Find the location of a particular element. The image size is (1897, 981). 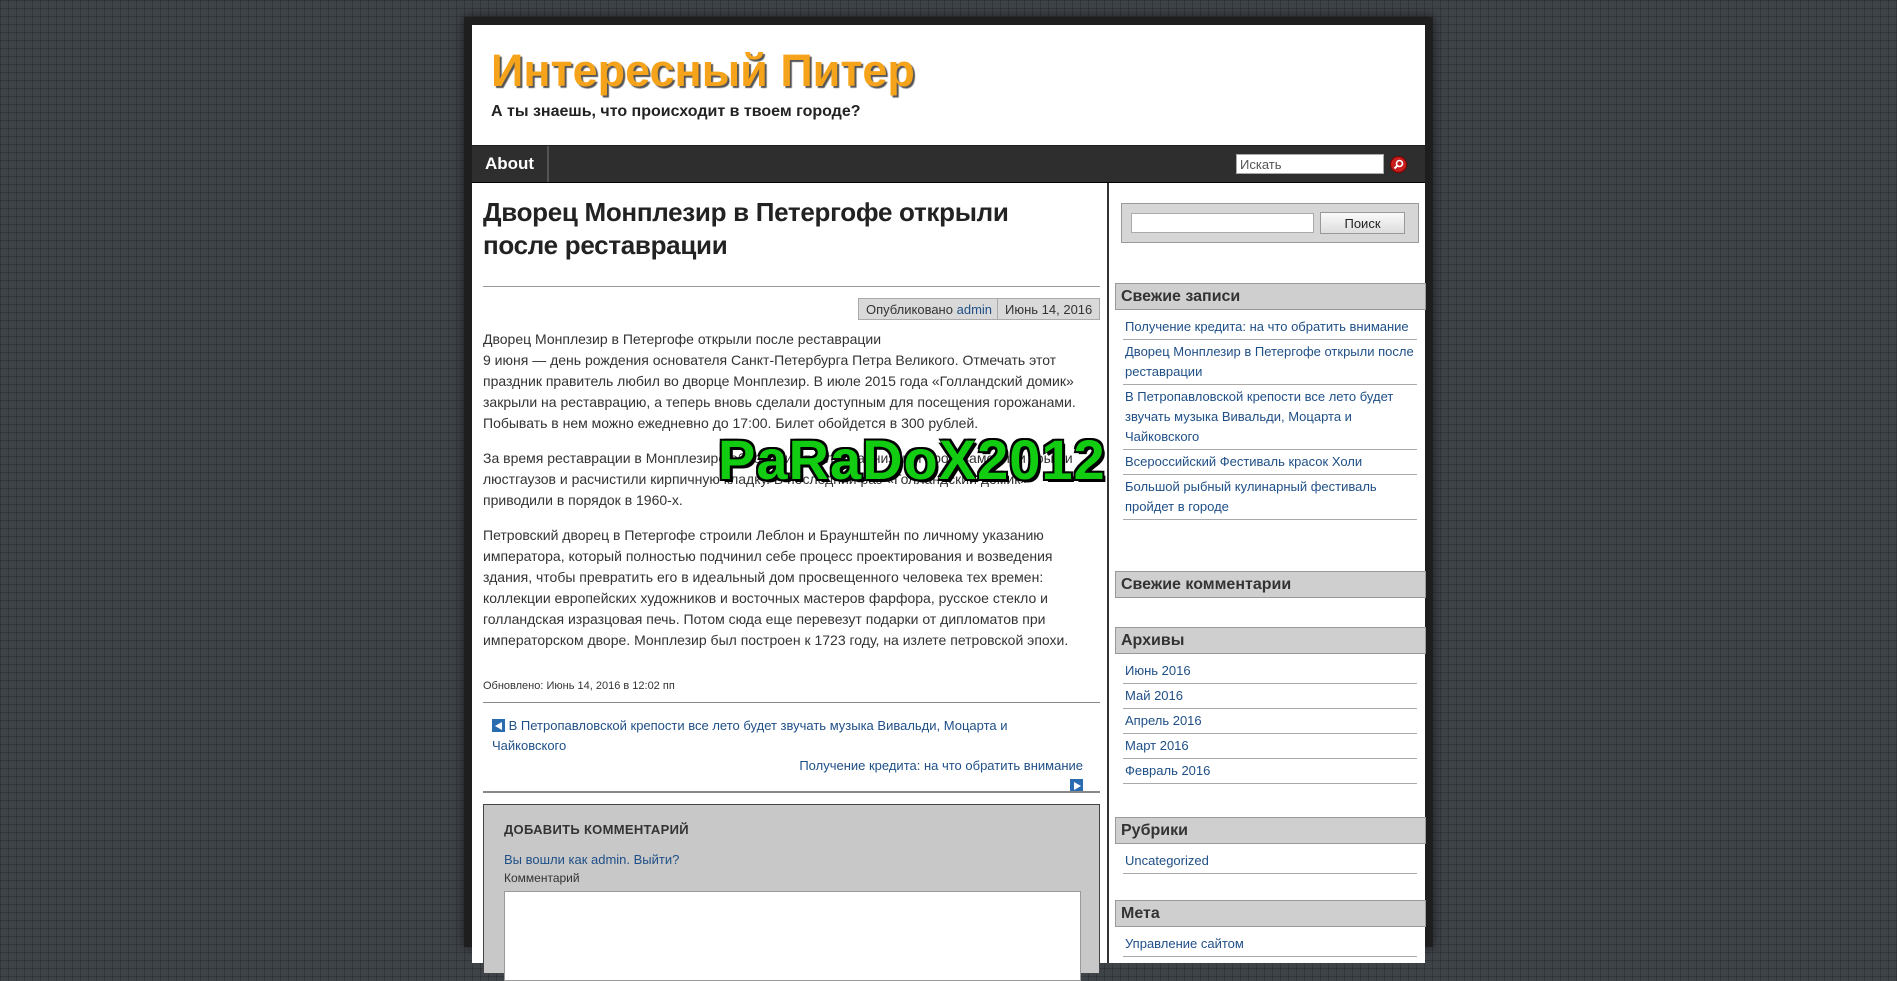

logged-in-as-link: Вы вошли как admin. Выйти? is located at coordinates (591, 859).